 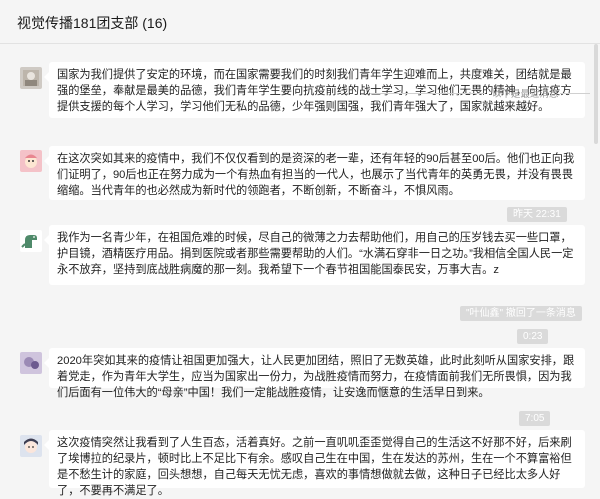 I want to click on timestamp: 昨天 22:31, so click(x=537, y=214).